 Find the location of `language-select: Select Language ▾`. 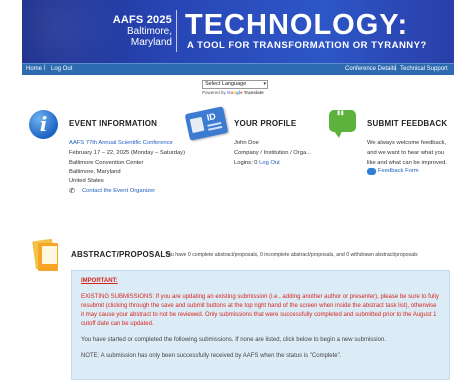

language-select: Select Language ▾ is located at coordinates (235, 84).